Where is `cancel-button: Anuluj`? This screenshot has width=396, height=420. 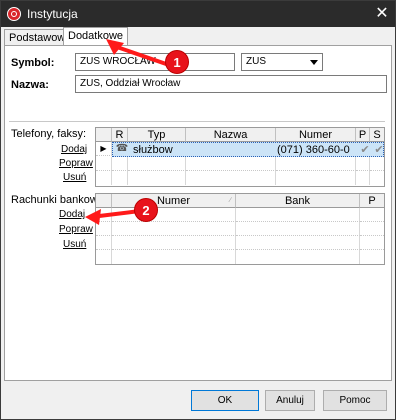
cancel-button: Anuluj is located at coordinates (290, 400).